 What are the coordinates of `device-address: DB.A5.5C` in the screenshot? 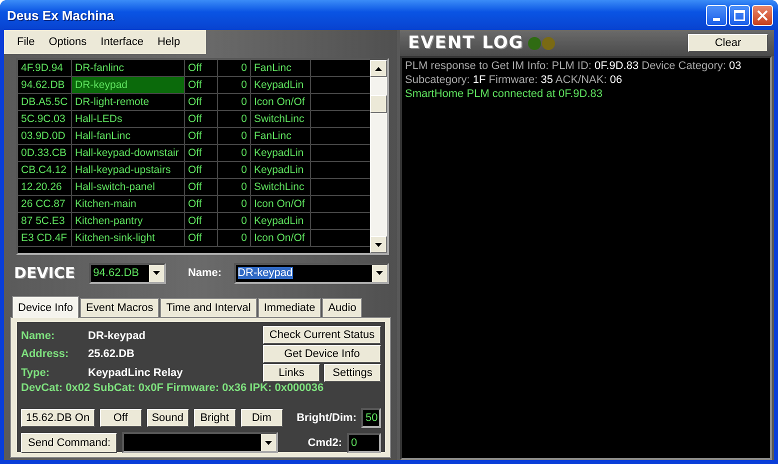 It's located at (45, 102).